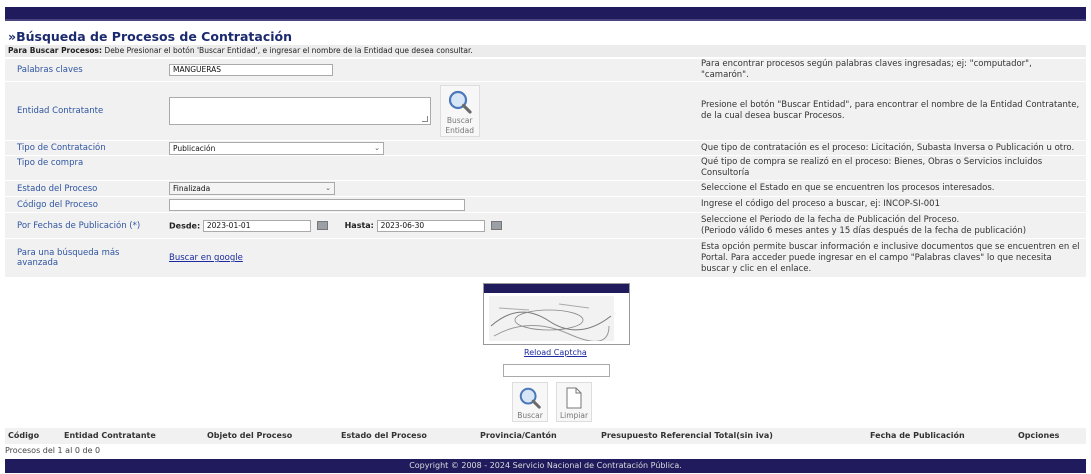 This screenshot has width=1091, height=474. I want to click on results-count: Procesos del 1 al 0 de 0, so click(53, 450).